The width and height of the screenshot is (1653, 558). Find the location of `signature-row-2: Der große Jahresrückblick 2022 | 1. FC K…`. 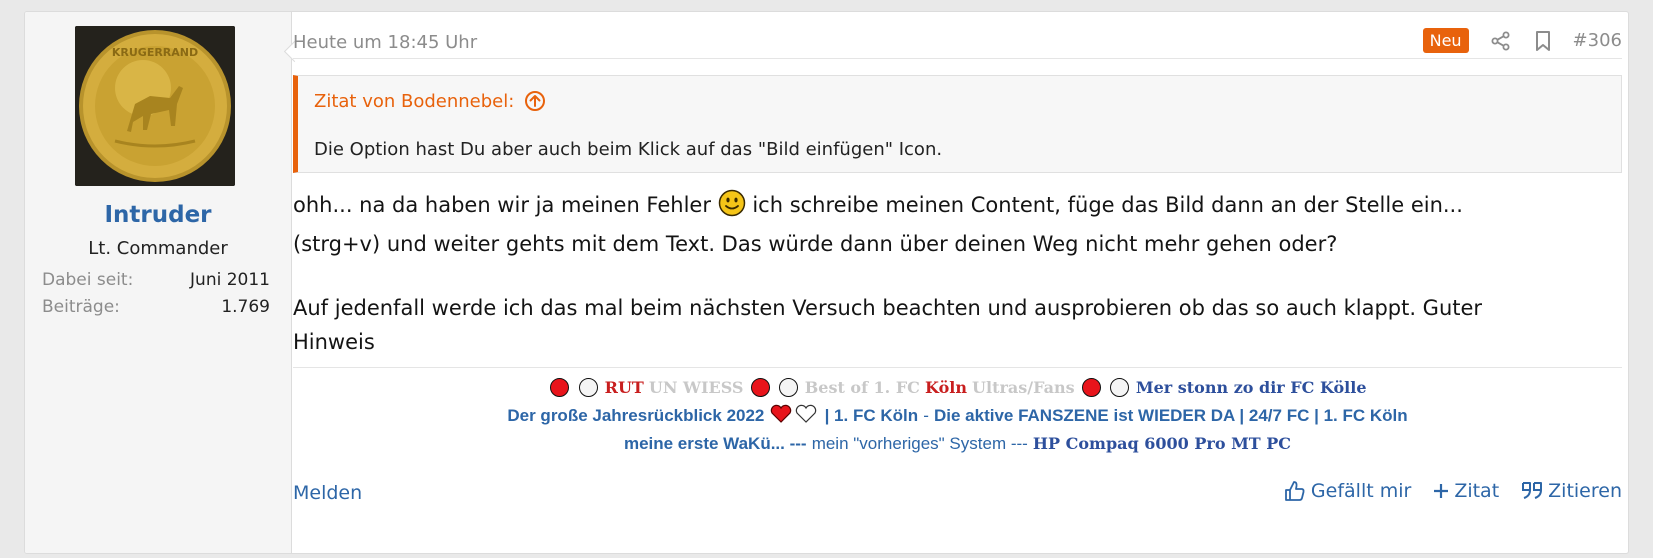

signature-row-2: Der große Jahresrückblick 2022 | 1. FC K… is located at coordinates (957, 416).